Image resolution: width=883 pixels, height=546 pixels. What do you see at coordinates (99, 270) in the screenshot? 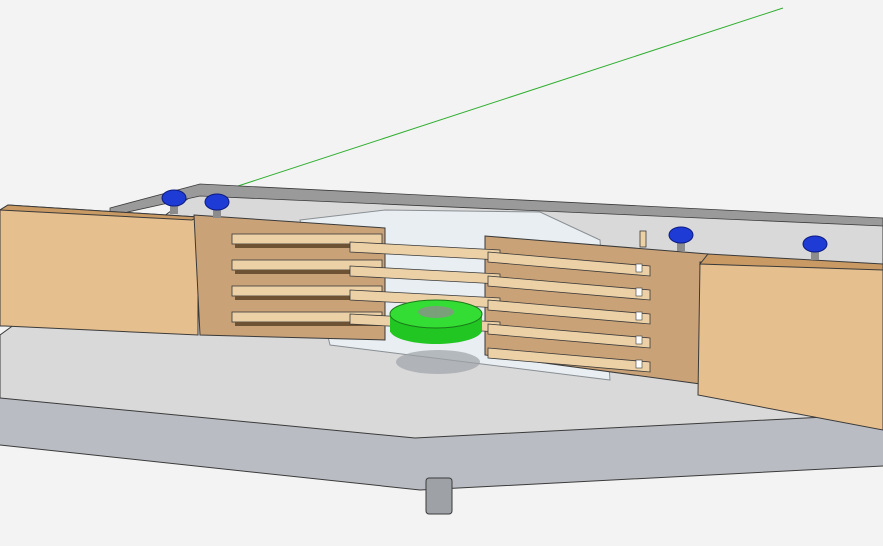
I see `left-fence-board` at bounding box center [99, 270].